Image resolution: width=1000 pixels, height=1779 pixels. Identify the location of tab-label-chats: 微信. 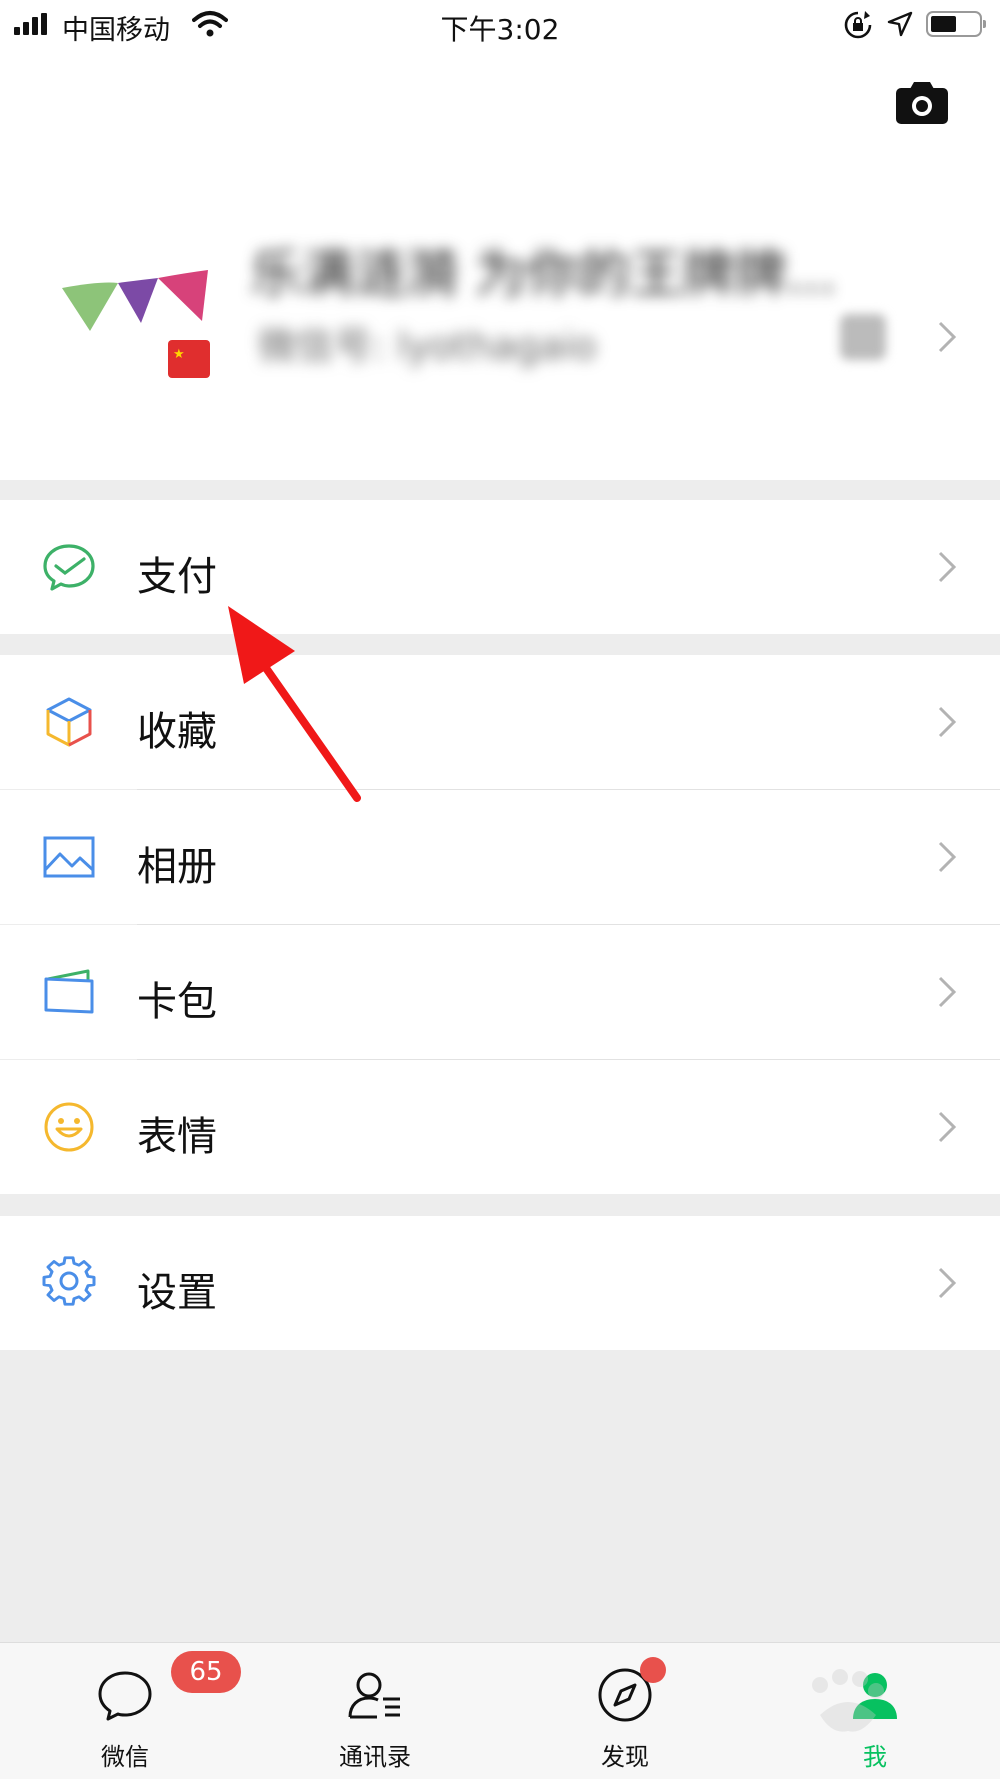
(125, 1757).